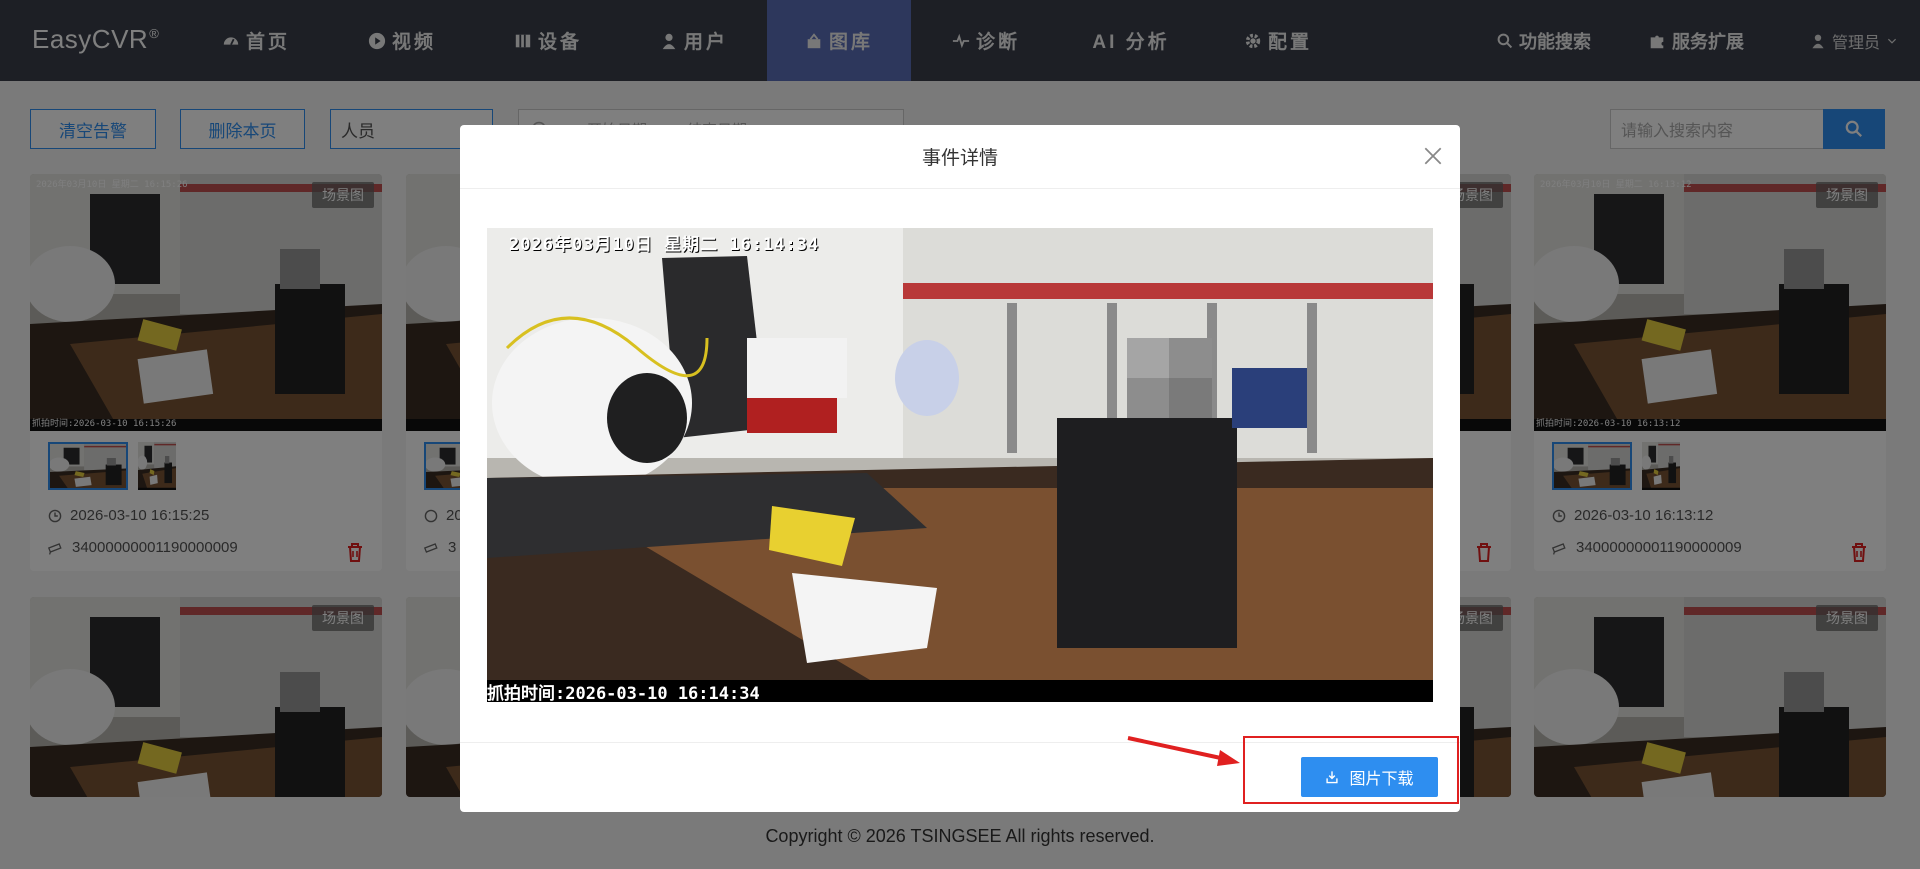 The width and height of the screenshot is (1920, 869). I want to click on annotation-highlight, so click(1351, 770).